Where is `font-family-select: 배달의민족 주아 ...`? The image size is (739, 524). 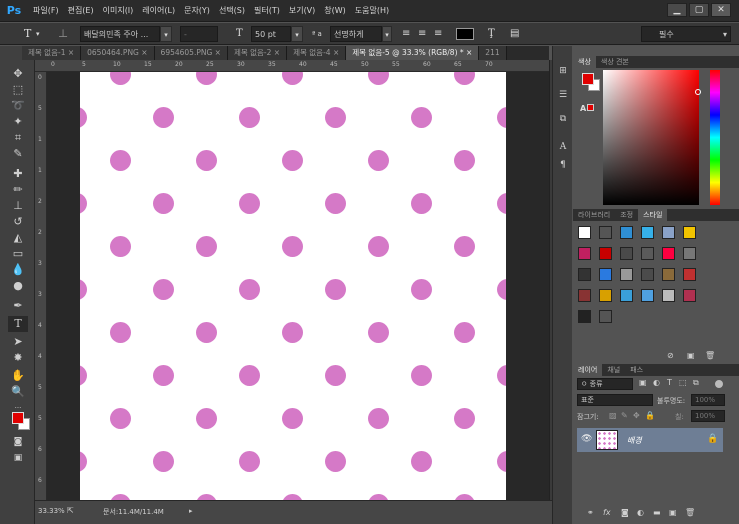 font-family-select: 배달의민족 주아 ... is located at coordinates (120, 34).